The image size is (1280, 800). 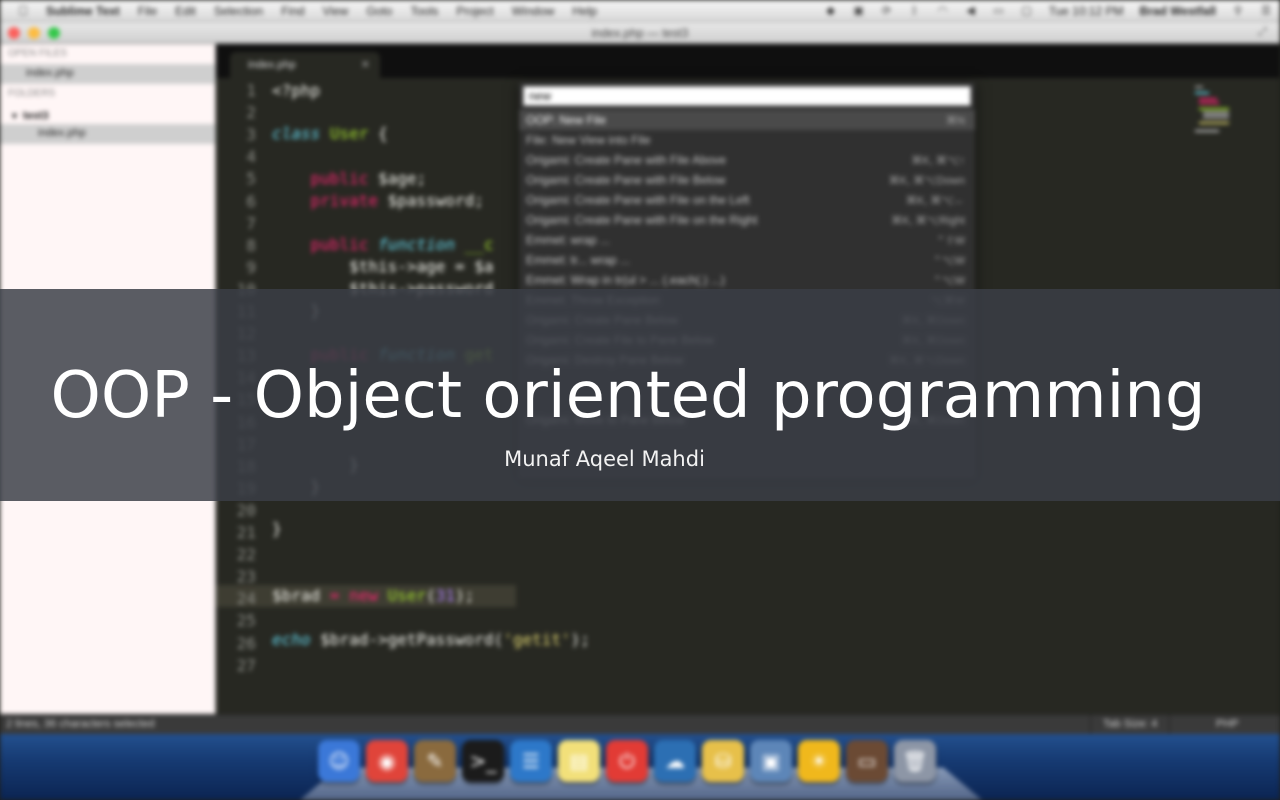 What do you see at coordinates (627, 761) in the screenshot?
I see `power-icon: ⏻` at bounding box center [627, 761].